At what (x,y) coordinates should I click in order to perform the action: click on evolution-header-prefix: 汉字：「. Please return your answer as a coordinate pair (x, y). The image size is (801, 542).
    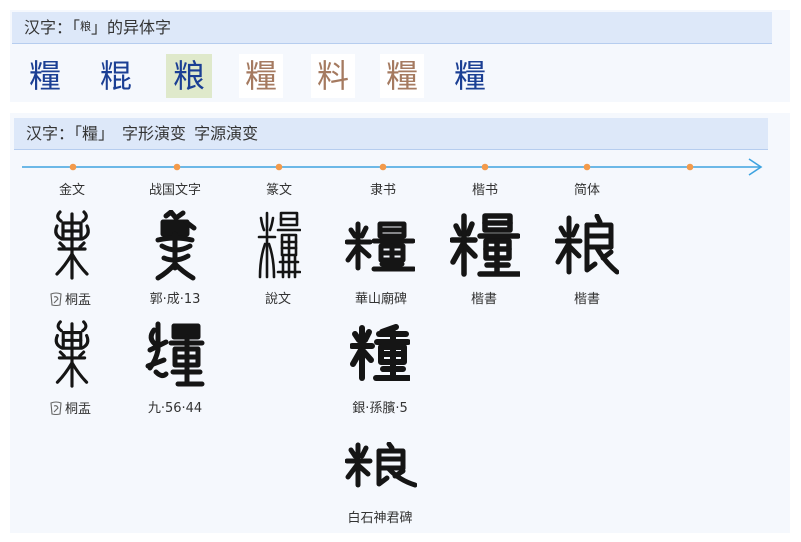
    Looking at the image, I should click on (54, 133).